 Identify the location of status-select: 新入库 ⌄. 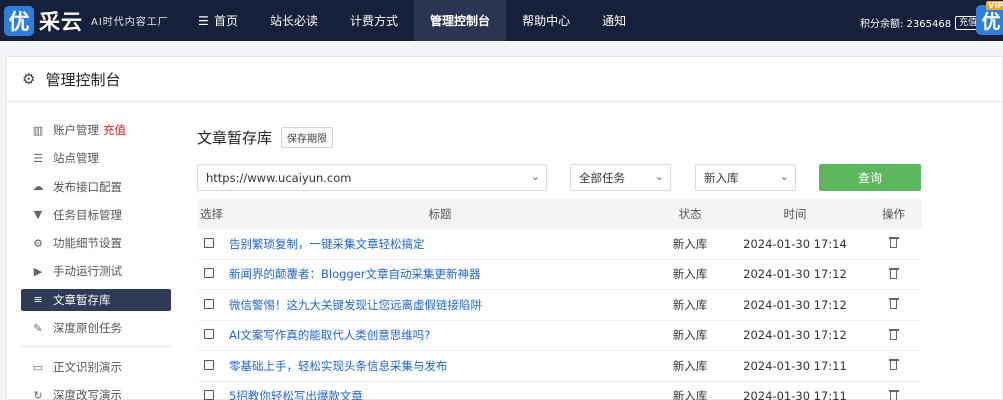
(745, 177).